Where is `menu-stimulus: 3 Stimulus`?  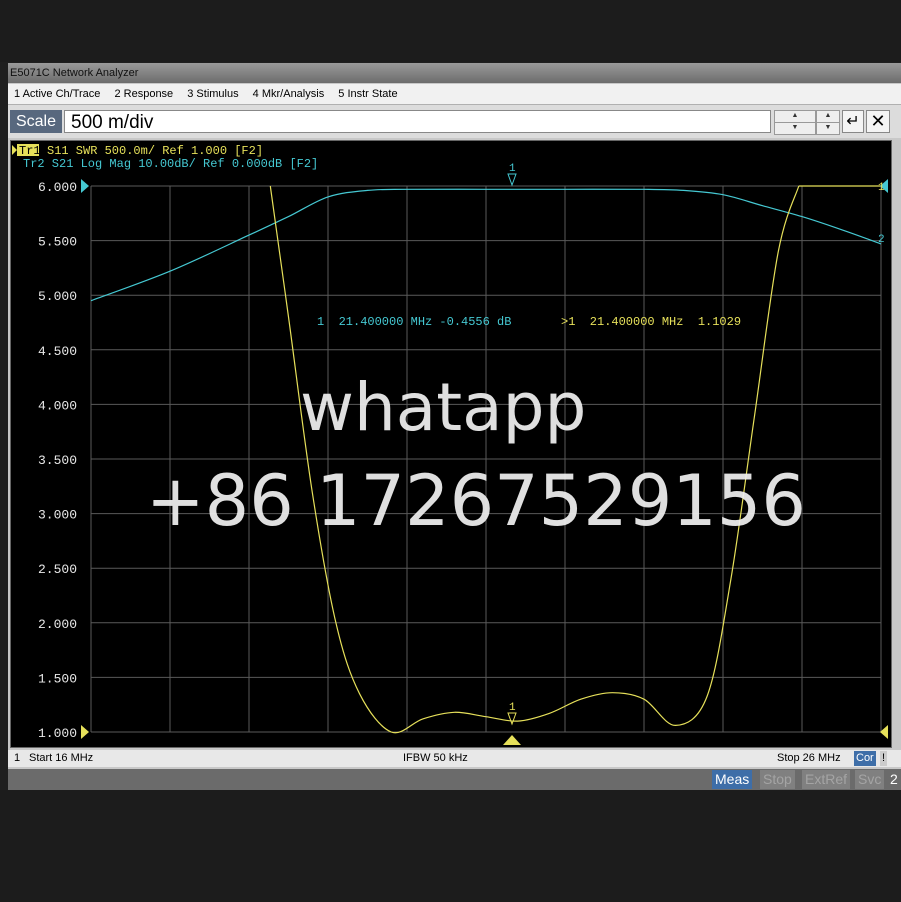 menu-stimulus: 3 Stimulus is located at coordinates (212, 94).